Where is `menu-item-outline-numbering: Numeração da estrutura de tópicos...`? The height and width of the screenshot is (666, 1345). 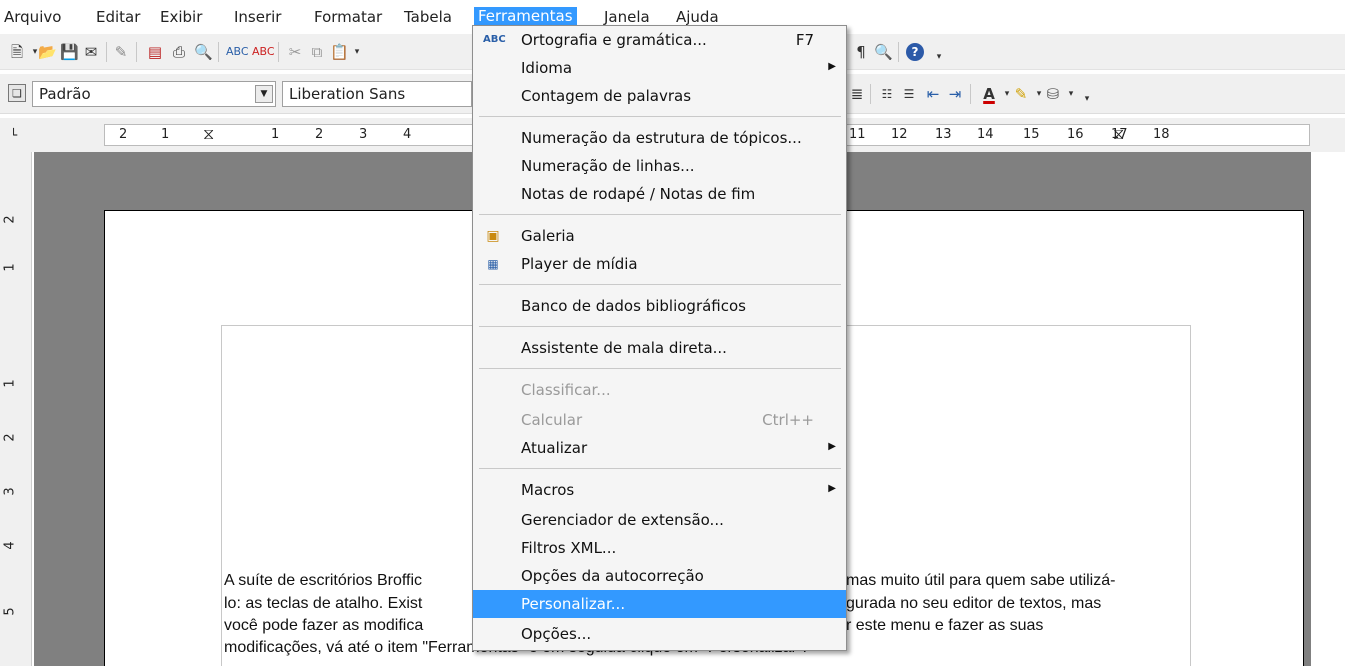 menu-item-outline-numbering: Numeração da estrutura de tópicos... is located at coordinates (659, 138).